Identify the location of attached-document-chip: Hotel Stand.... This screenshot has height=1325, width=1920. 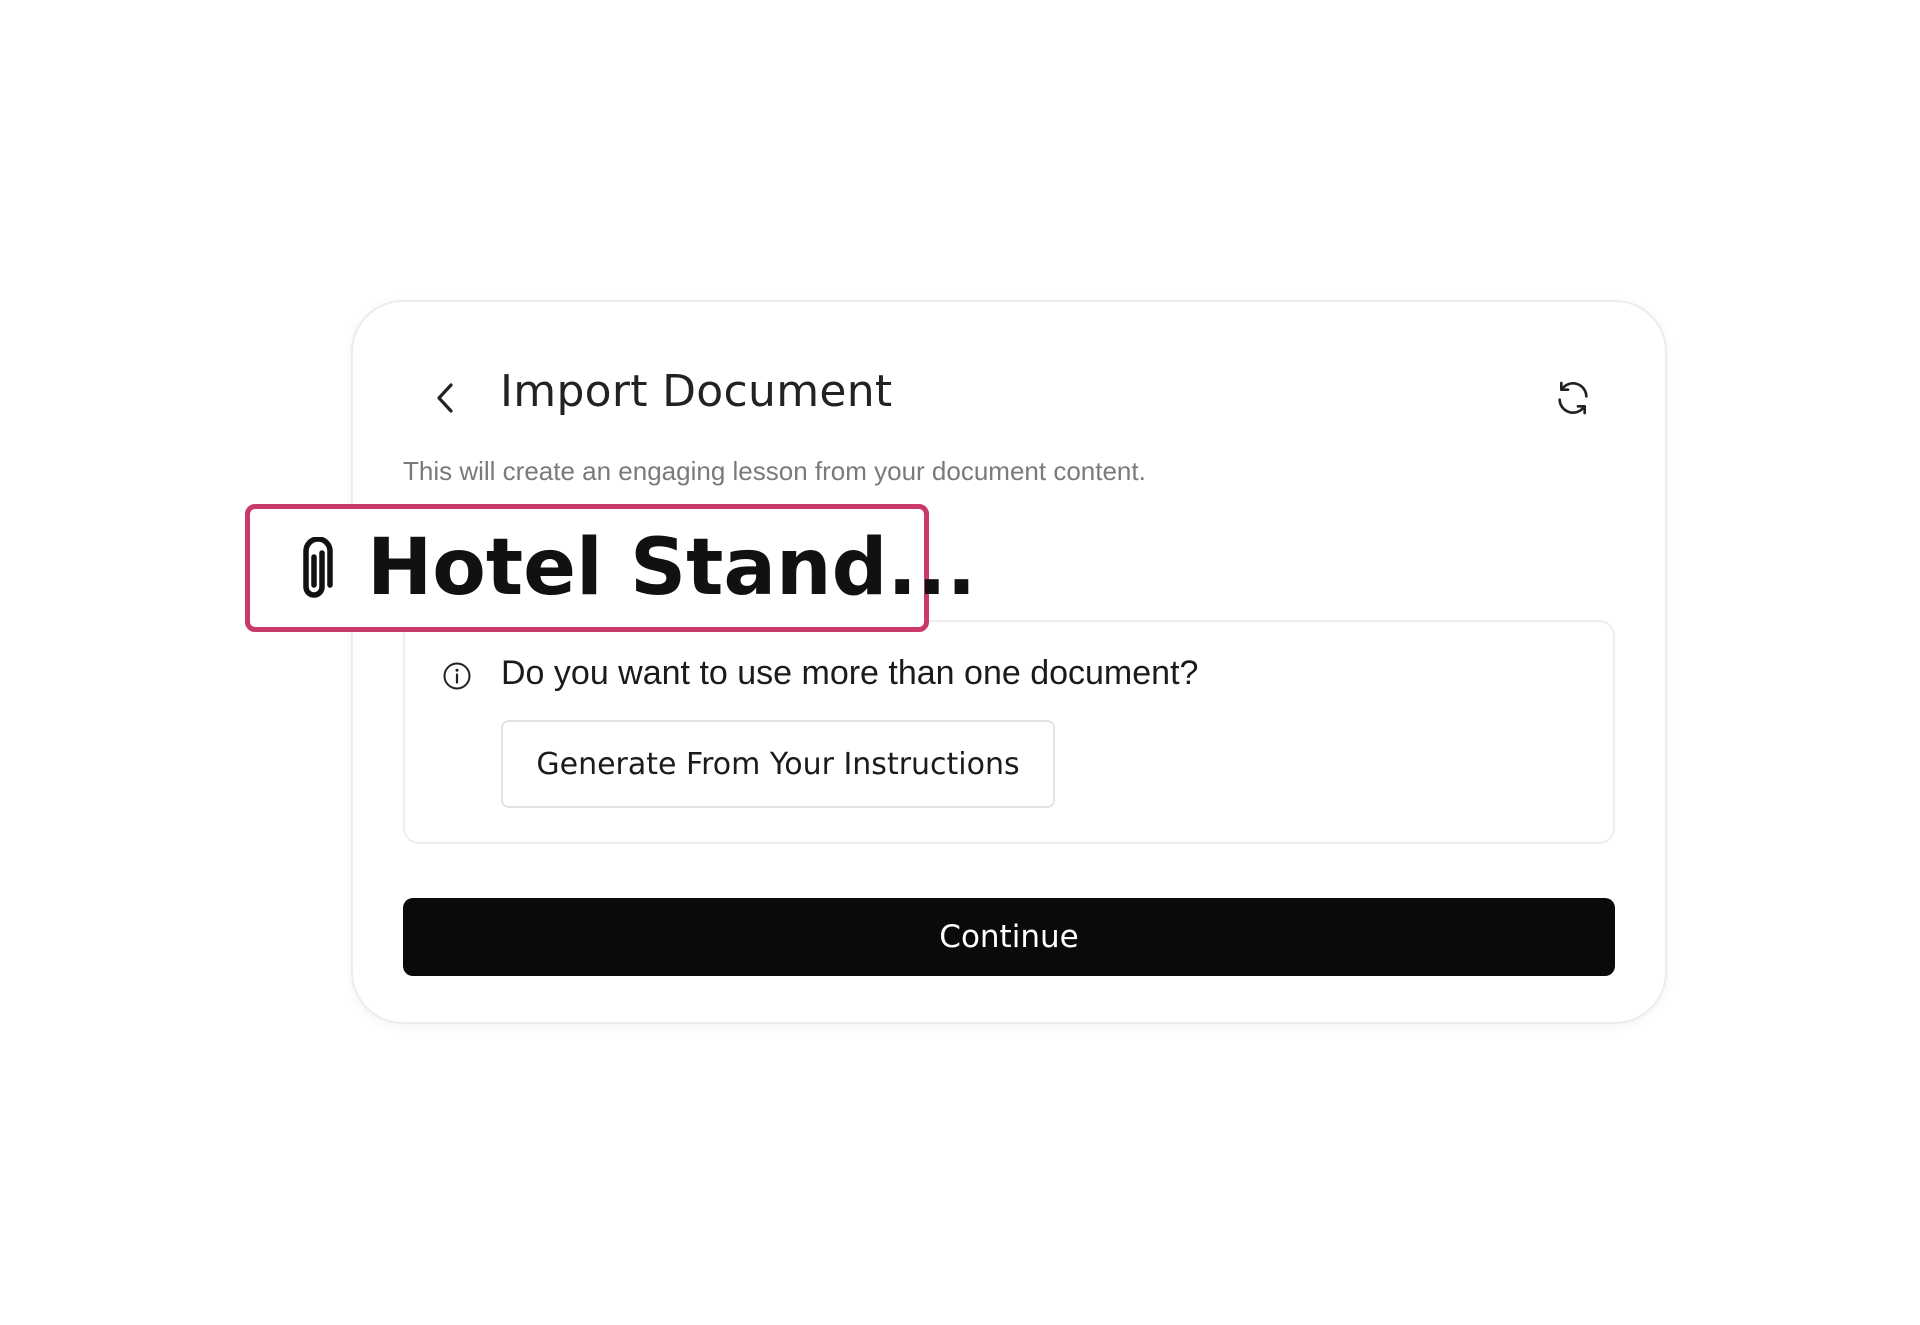
(610, 568).